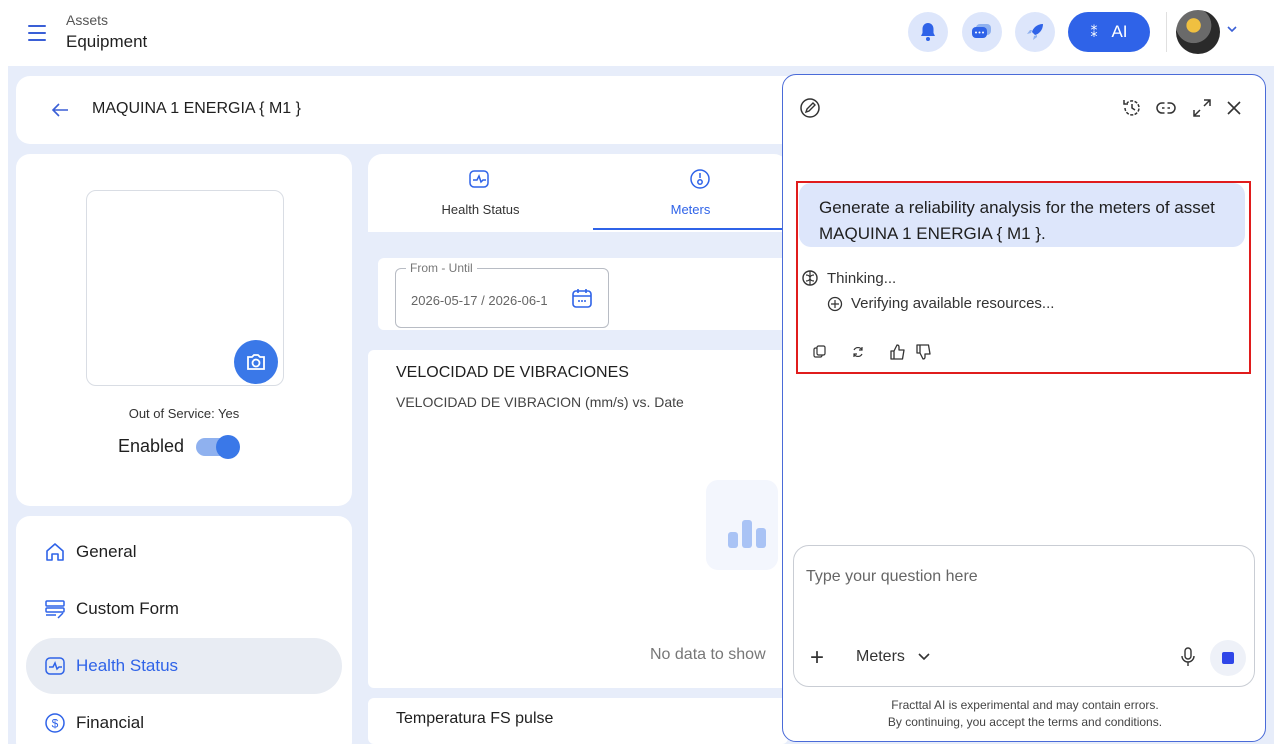 This screenshot has height=744, width=1274. Describe the element at coordinates (87, 20) in the screenshot. I see `breadcrumb-parent: Assets` at that location.